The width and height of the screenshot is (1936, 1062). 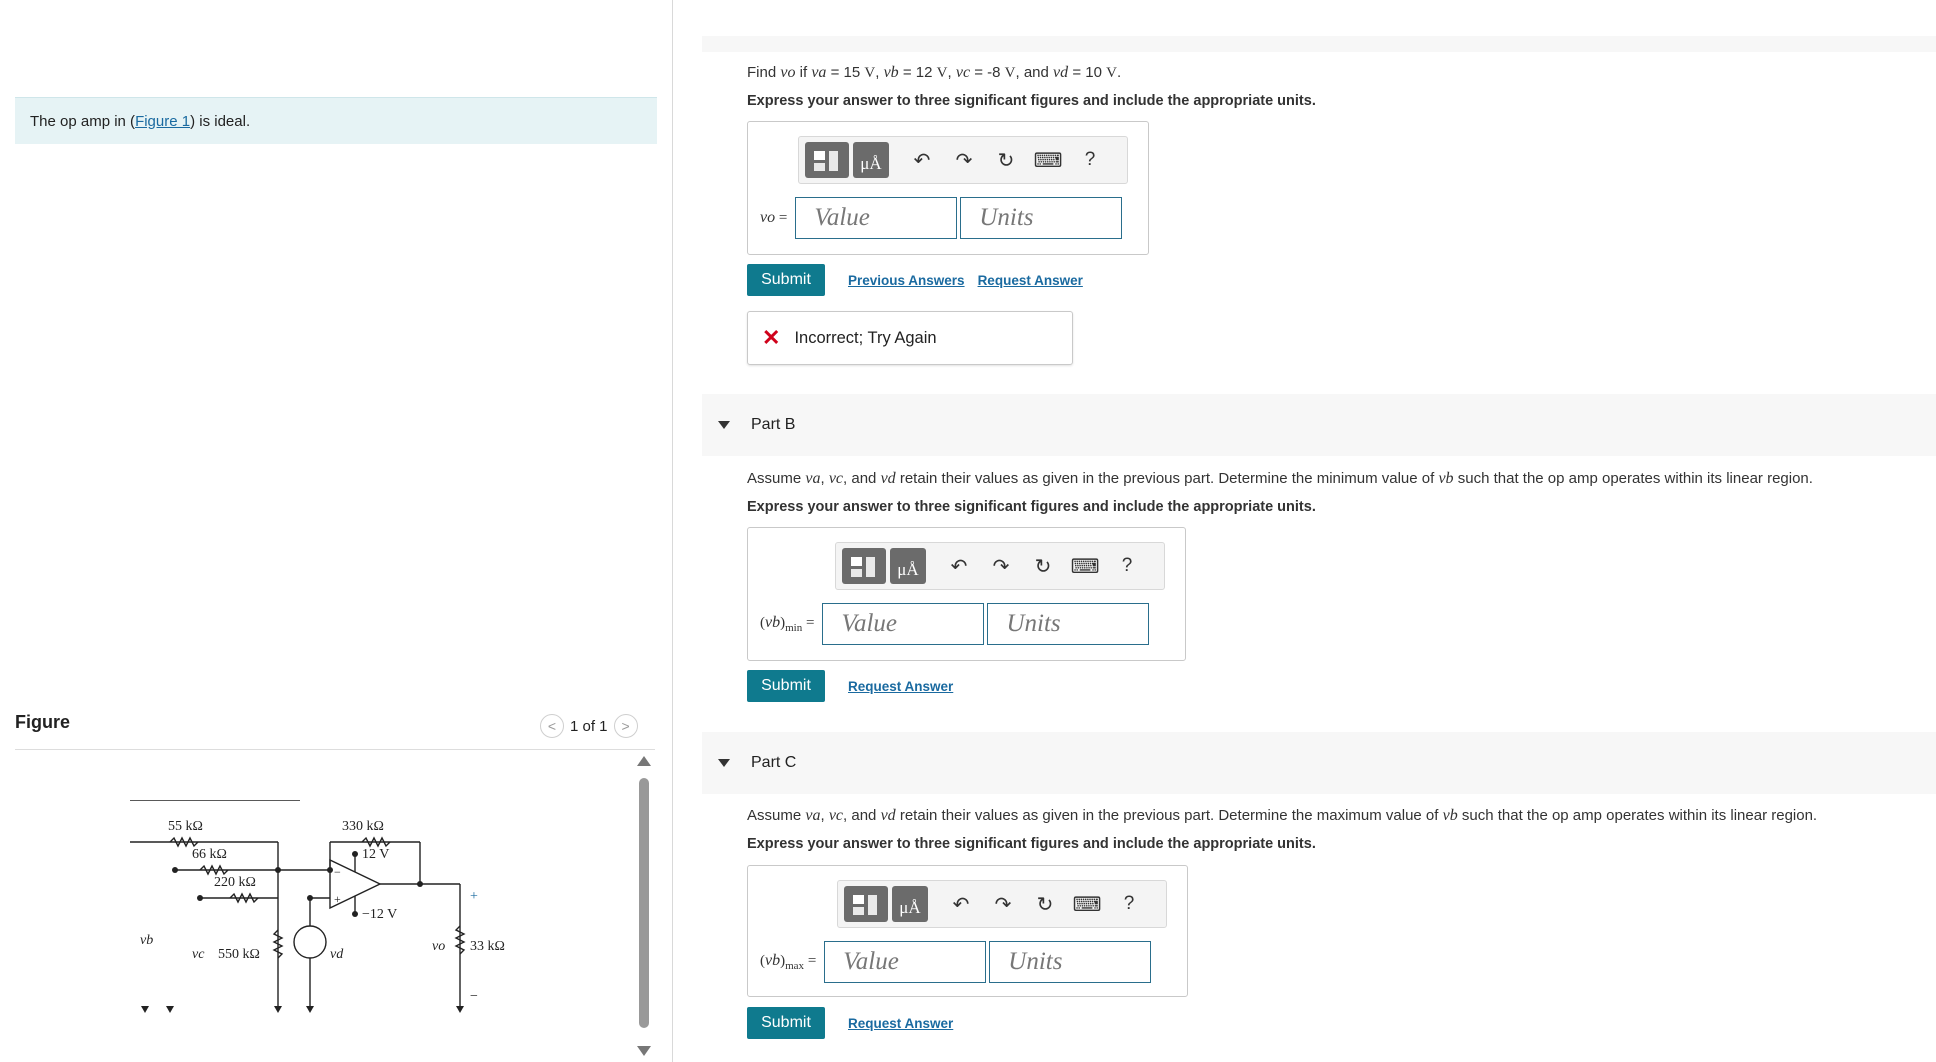 What do you see at coordinates (1041, 218) in the screenshot?
I see `part-a-units-input: Units` at bounding box center [1041, 218].